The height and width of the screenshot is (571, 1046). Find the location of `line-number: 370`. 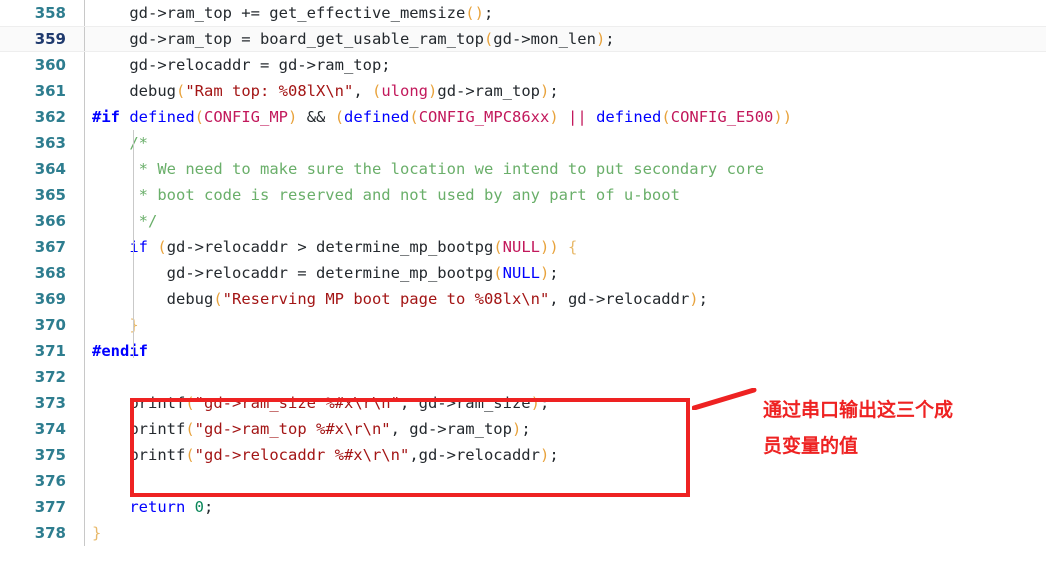

line-number: 370 is located at coordinates (50, 325).